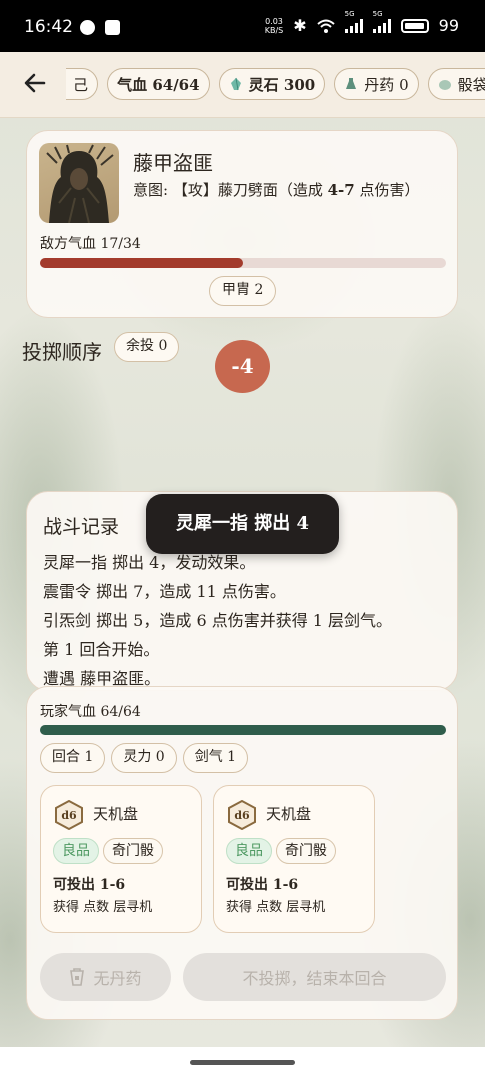 The image size is (485, 1080). Describe the element at coordinates (218, 620) in the screenshot. I see `log-entry: 引炁剑 掷出 5，造成 6 点伤害并获得 1 层剑气。` at that location.